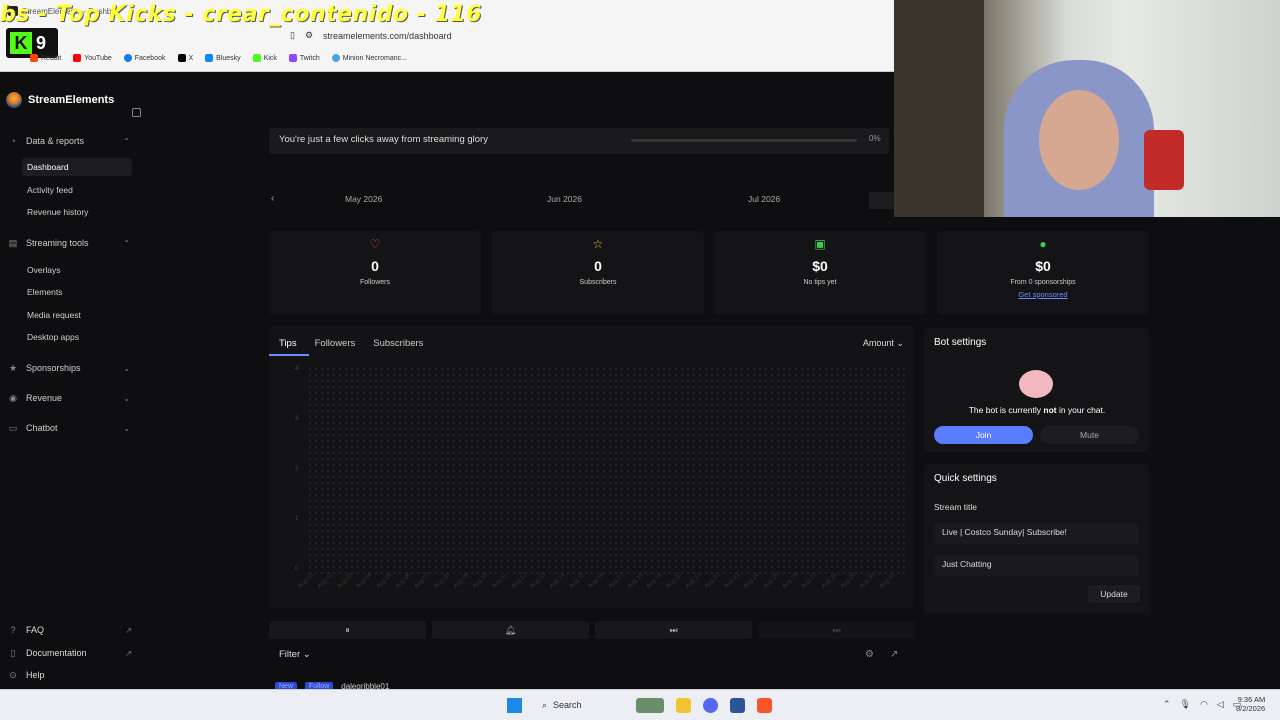 The width and height of the screenshot is (1280, 720). I want to click on skip-icon: ⏭, so click(673, 630).